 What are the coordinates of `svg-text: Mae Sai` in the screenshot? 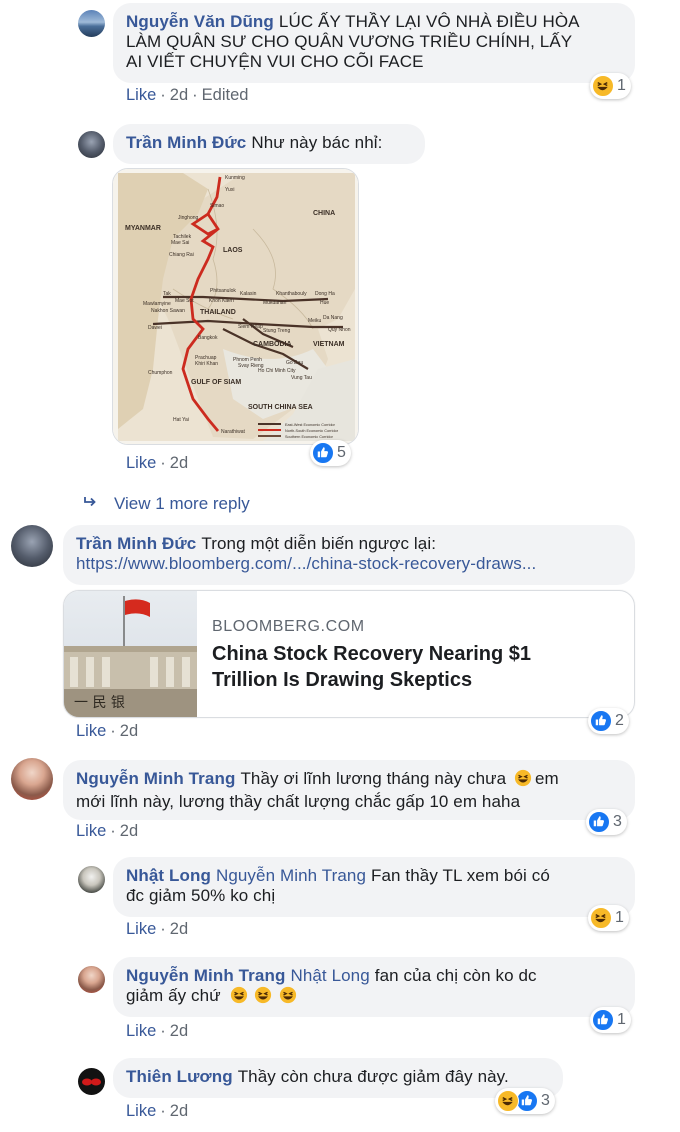 It's located at (180, 243).